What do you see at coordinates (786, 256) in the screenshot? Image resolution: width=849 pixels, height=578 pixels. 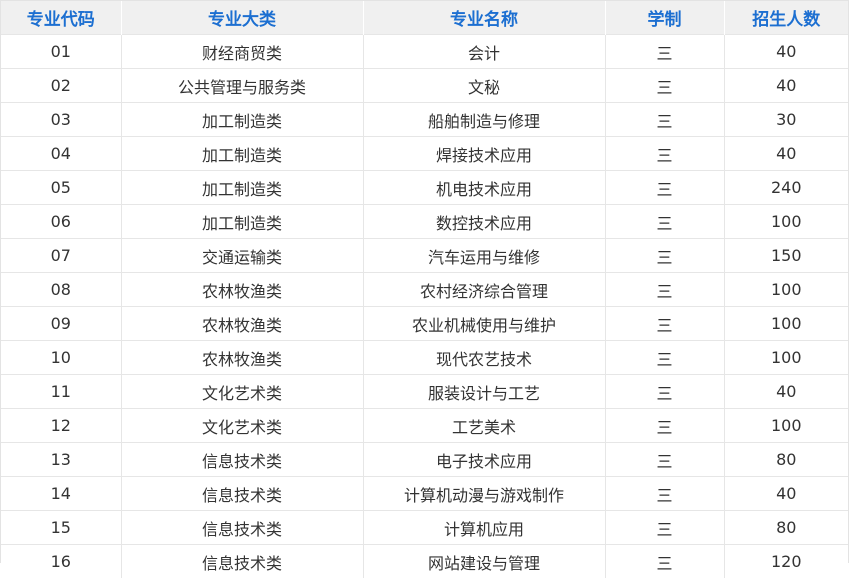 I see `cell-enrollment-count: 150` at bounding box center [786, 256].